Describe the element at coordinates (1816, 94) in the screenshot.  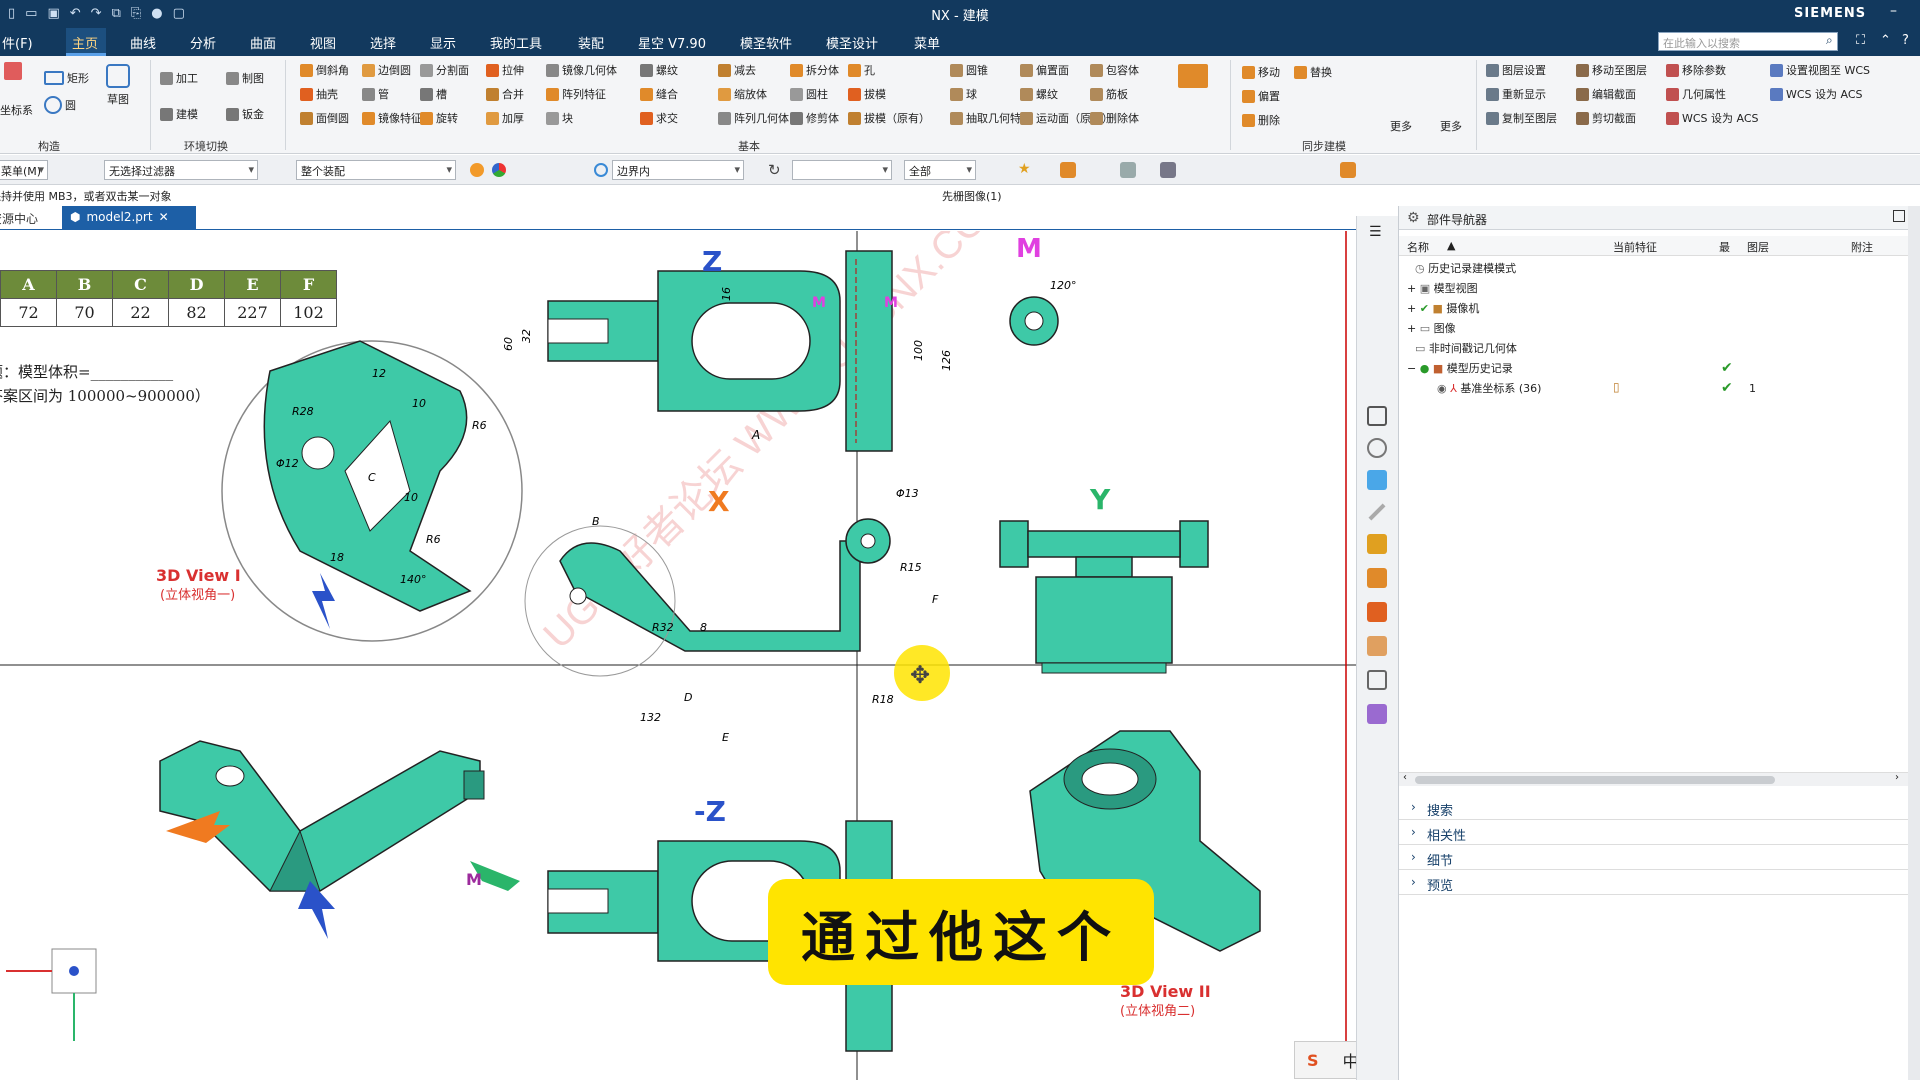
I see `view-tool-7: WCS 设为 ACS` at that location.